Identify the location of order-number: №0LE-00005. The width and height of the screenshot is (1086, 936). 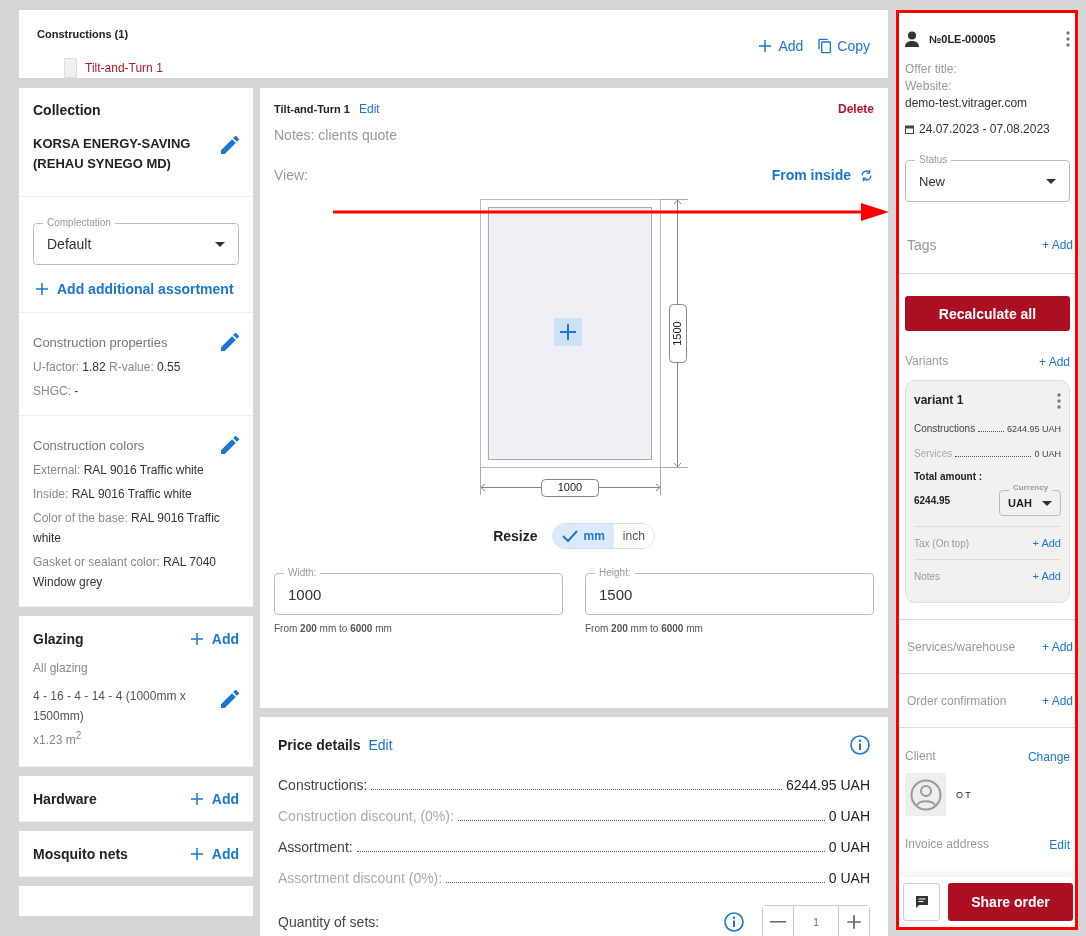
(963, 39).